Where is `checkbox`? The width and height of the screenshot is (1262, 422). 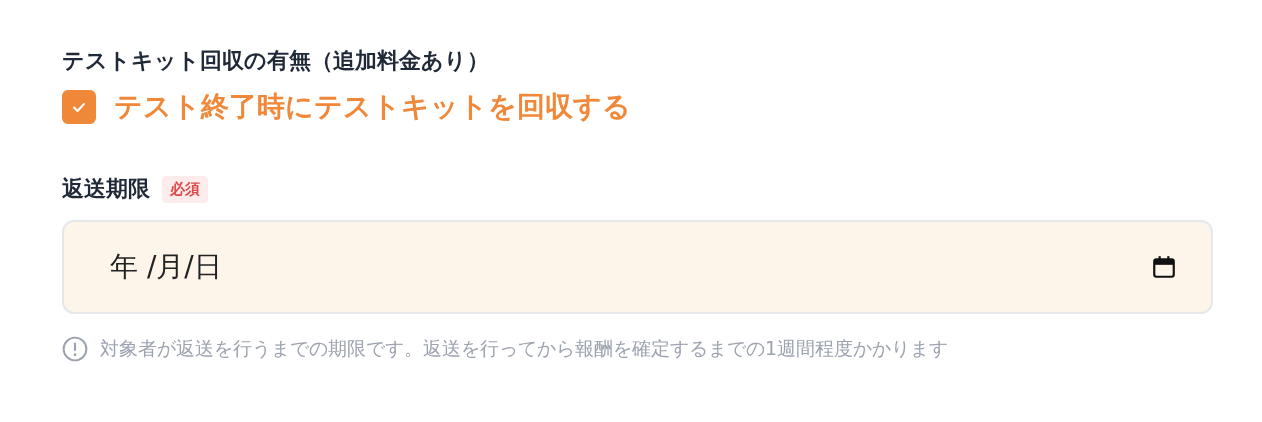
checkbox is located at coordinates (79, 107).